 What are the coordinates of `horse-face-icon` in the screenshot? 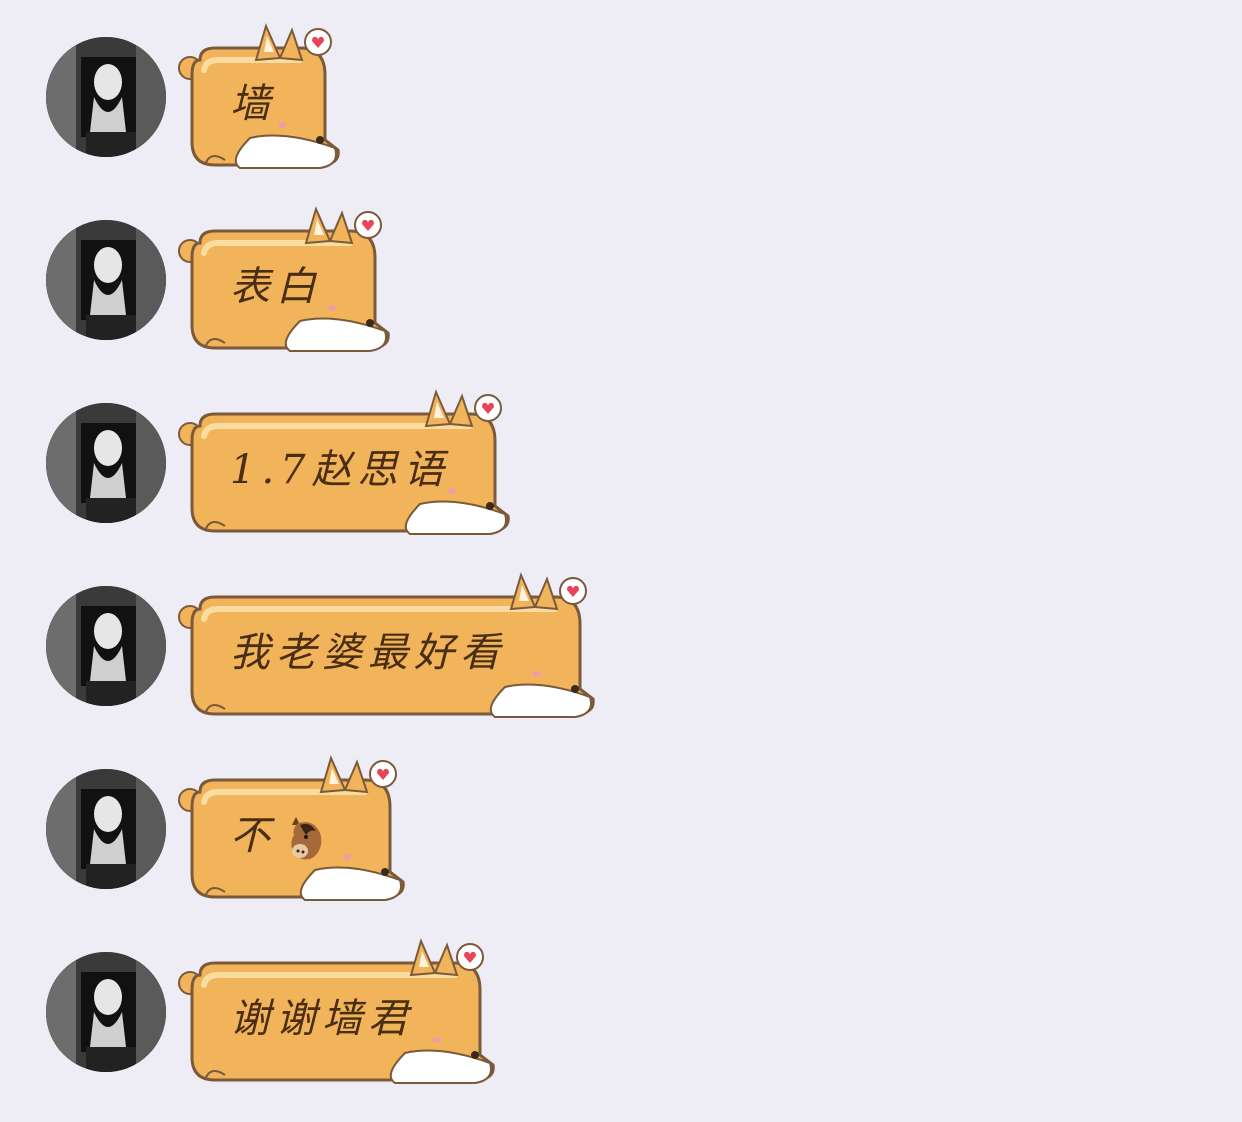 It's located at (306, 838).